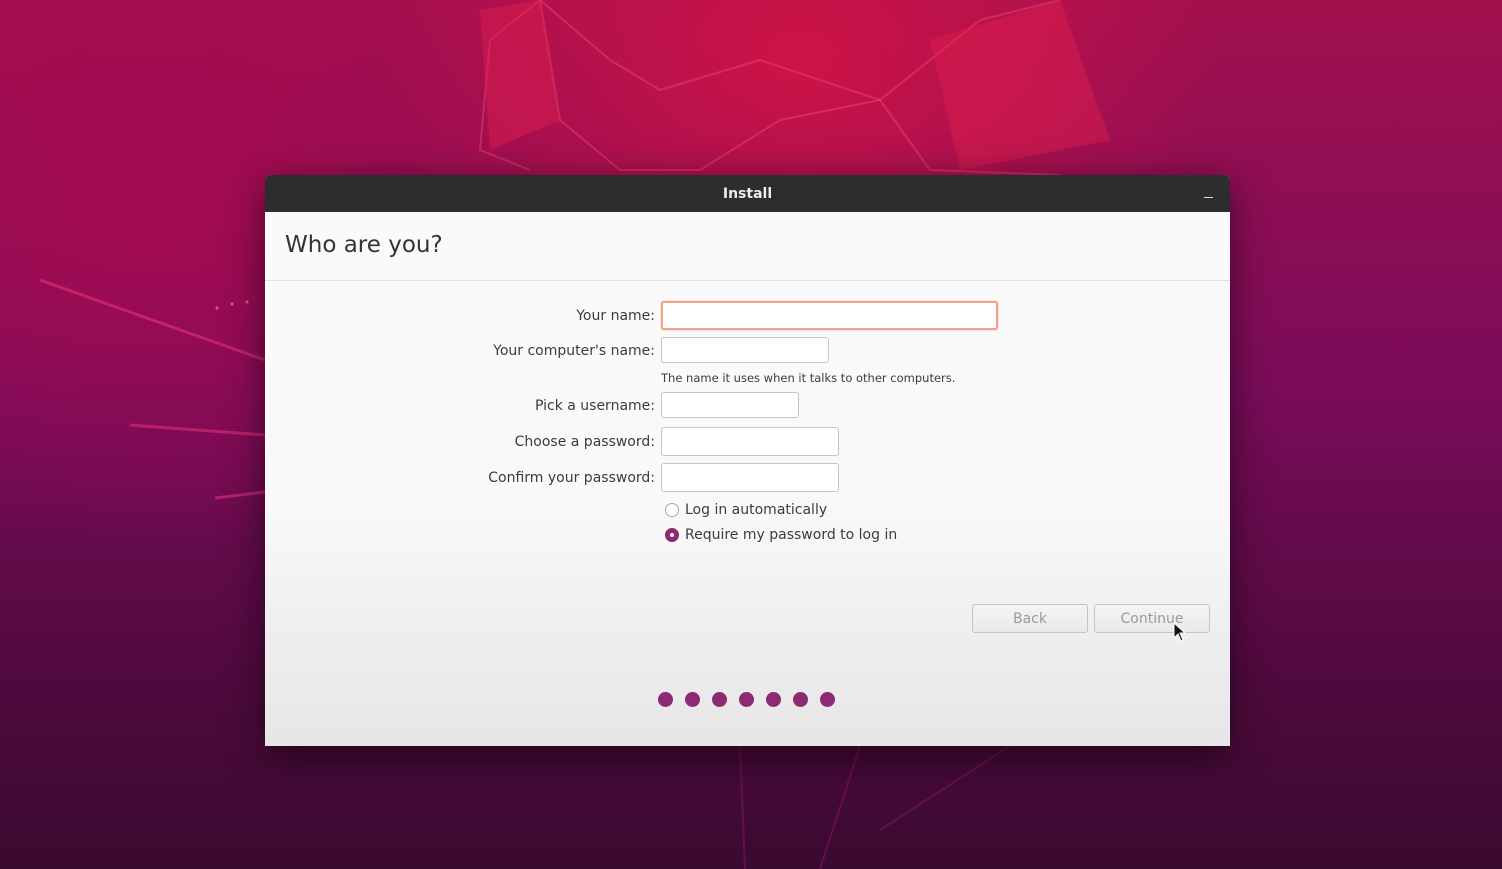 The image size is (1502, 869). What do you see at coordinates (750, 441) in the screenshot?
I see `password-input` at bounding box center [750, 441].